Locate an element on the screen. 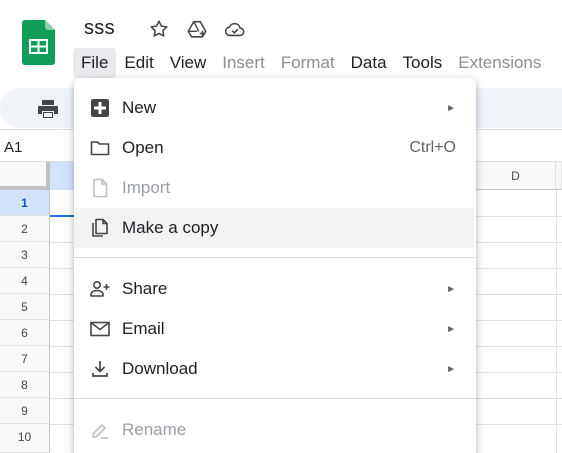 The width and height of the screenshot is (562, 453). move-to-drive-icon is located at coordinates (197, 29).